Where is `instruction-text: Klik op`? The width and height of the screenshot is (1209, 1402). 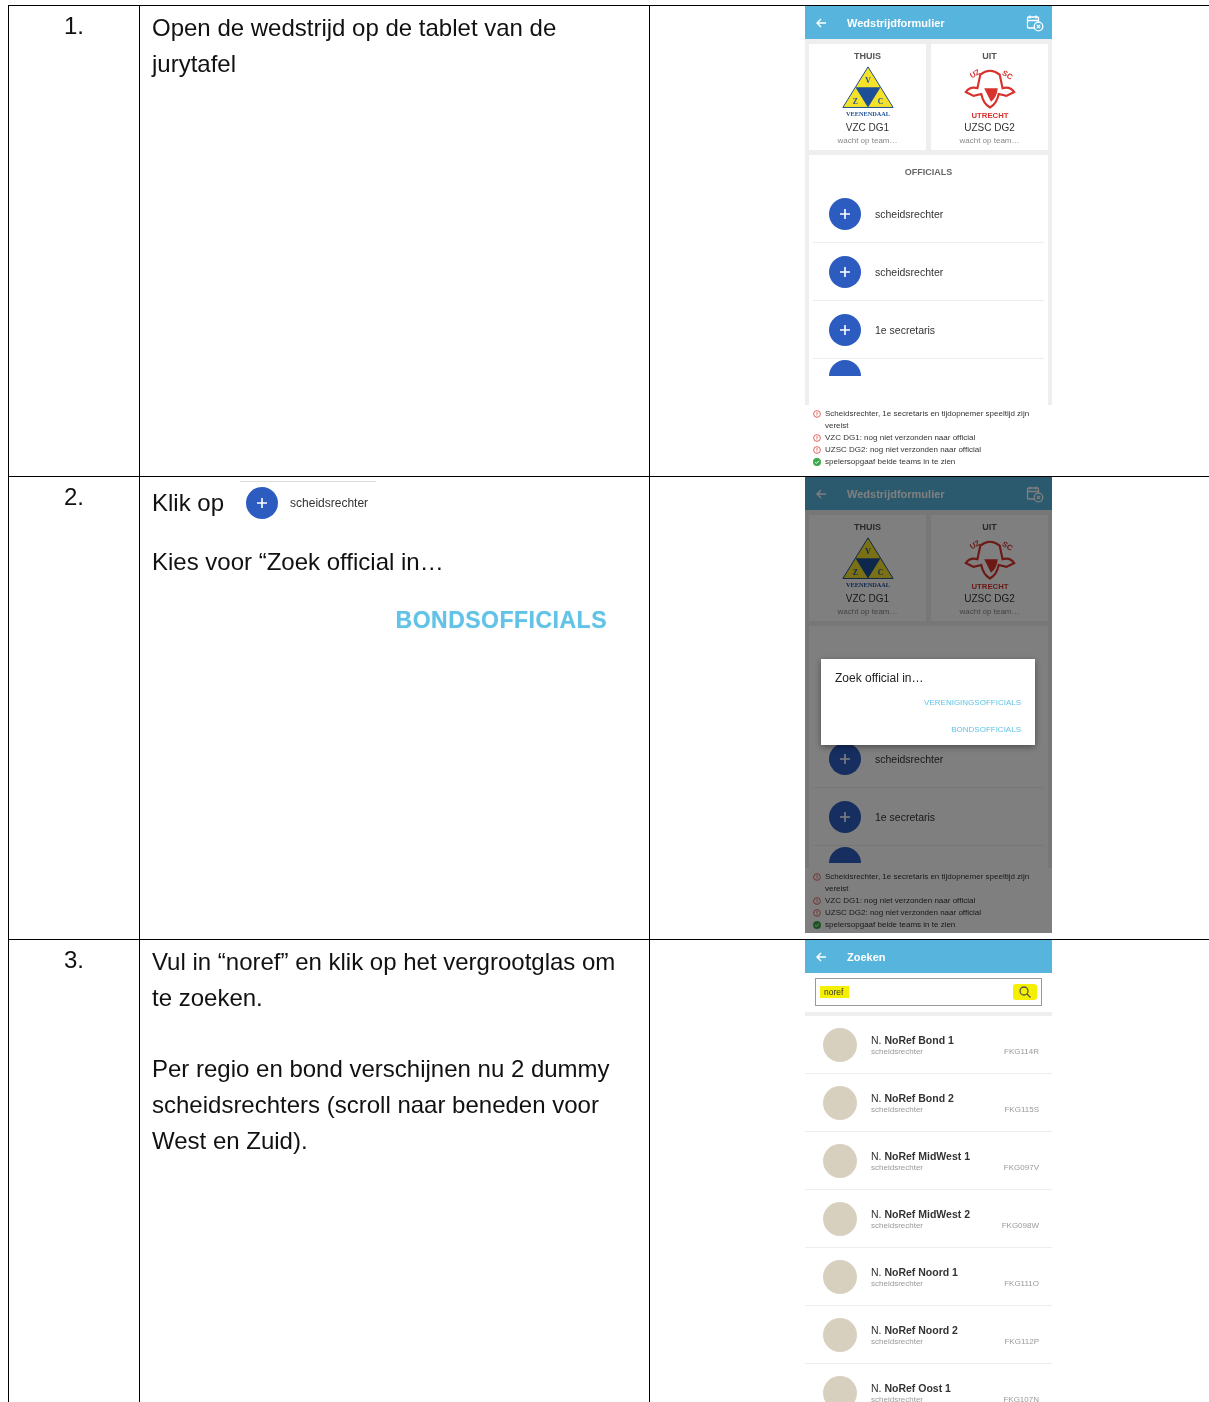
instruction-text: Klik op is located at coordinates (188, 502).